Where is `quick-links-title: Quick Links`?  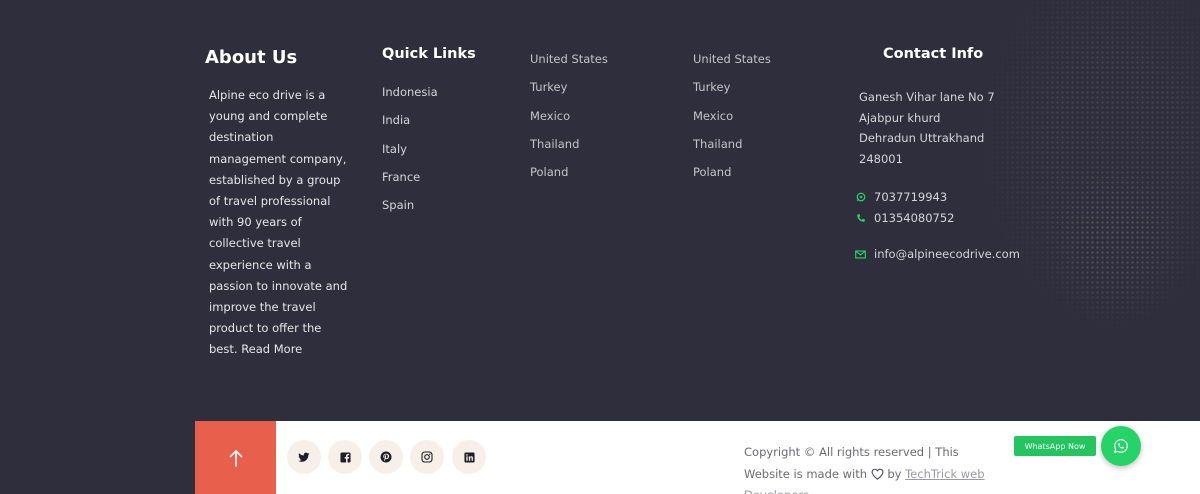
quick-links-title: Quick Links is located at coordinates (429, 54).